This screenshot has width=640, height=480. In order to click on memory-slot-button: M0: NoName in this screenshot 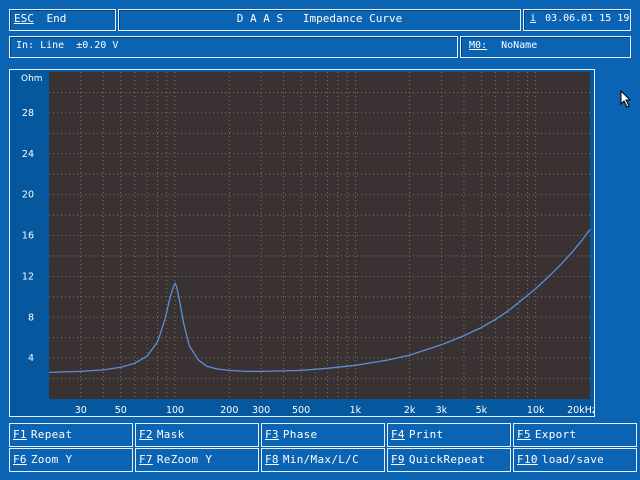, I will do `click(545, 47)`.